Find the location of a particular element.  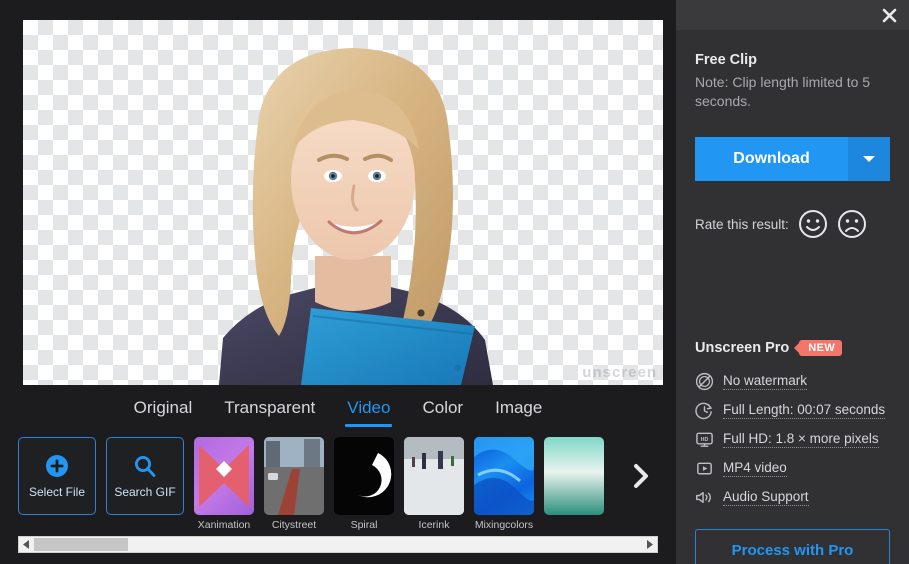

free-clip-title: Free Clip is located at coordinates (726, 60).